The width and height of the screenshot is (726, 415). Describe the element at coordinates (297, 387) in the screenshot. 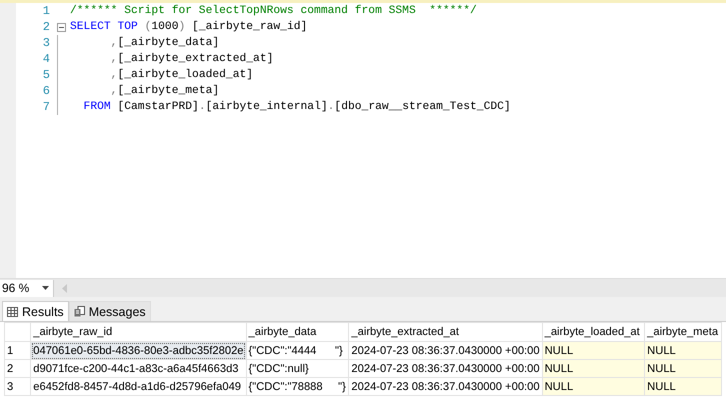

I see `table-cell: {"CDC":"78888 "}` at that location.